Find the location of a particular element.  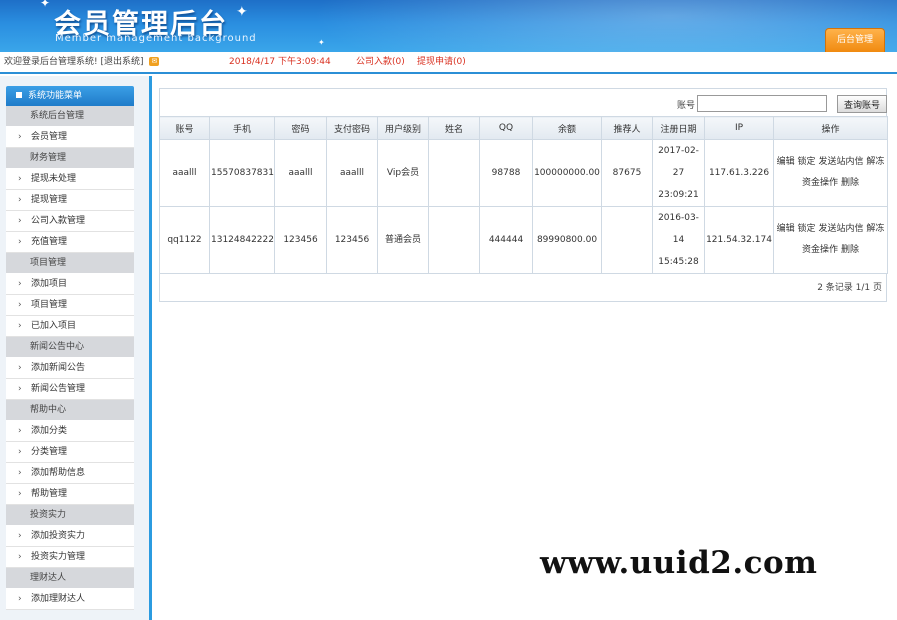

sidebar-item: › 公司入款管理 is located at coordinates (70, 221).